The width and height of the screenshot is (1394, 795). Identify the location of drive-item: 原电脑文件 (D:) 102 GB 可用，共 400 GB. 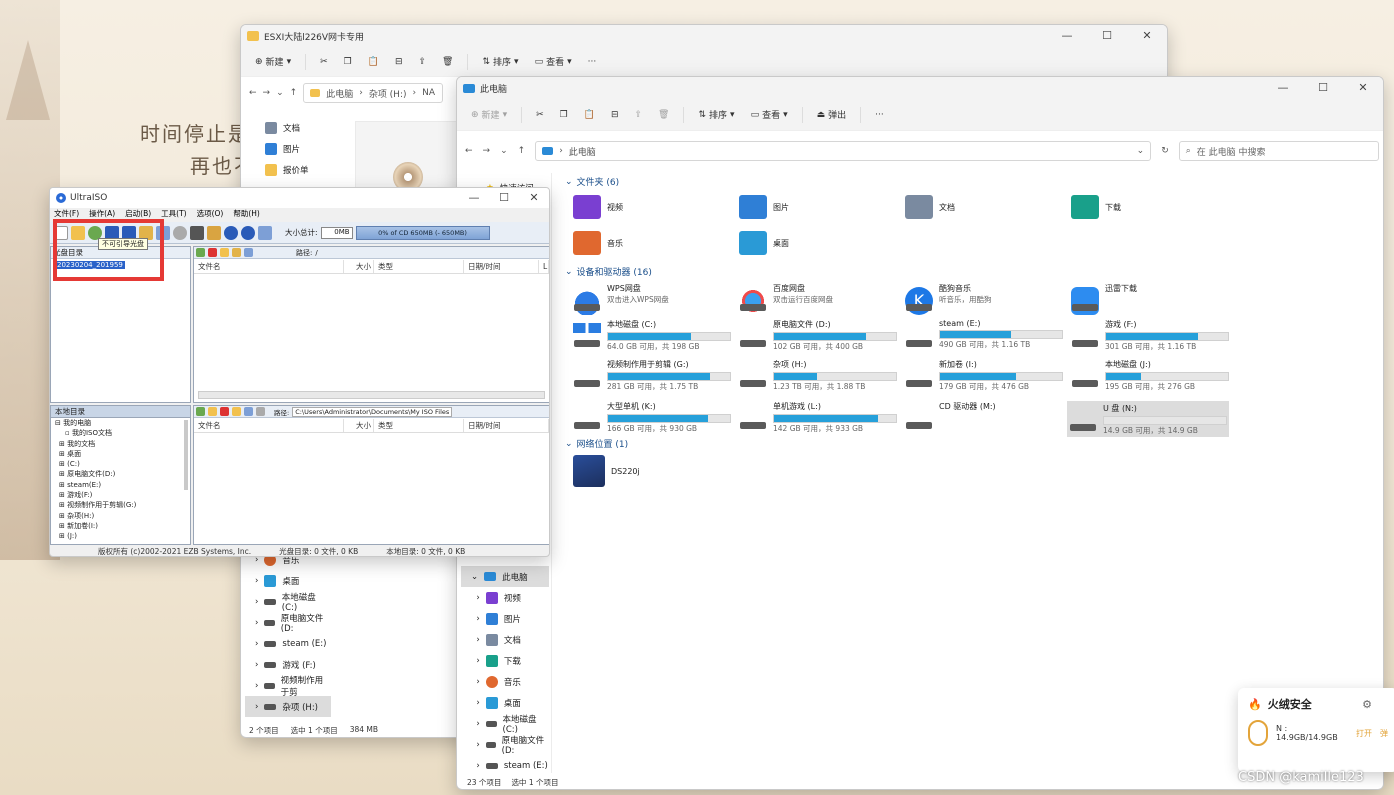
(819, 338).